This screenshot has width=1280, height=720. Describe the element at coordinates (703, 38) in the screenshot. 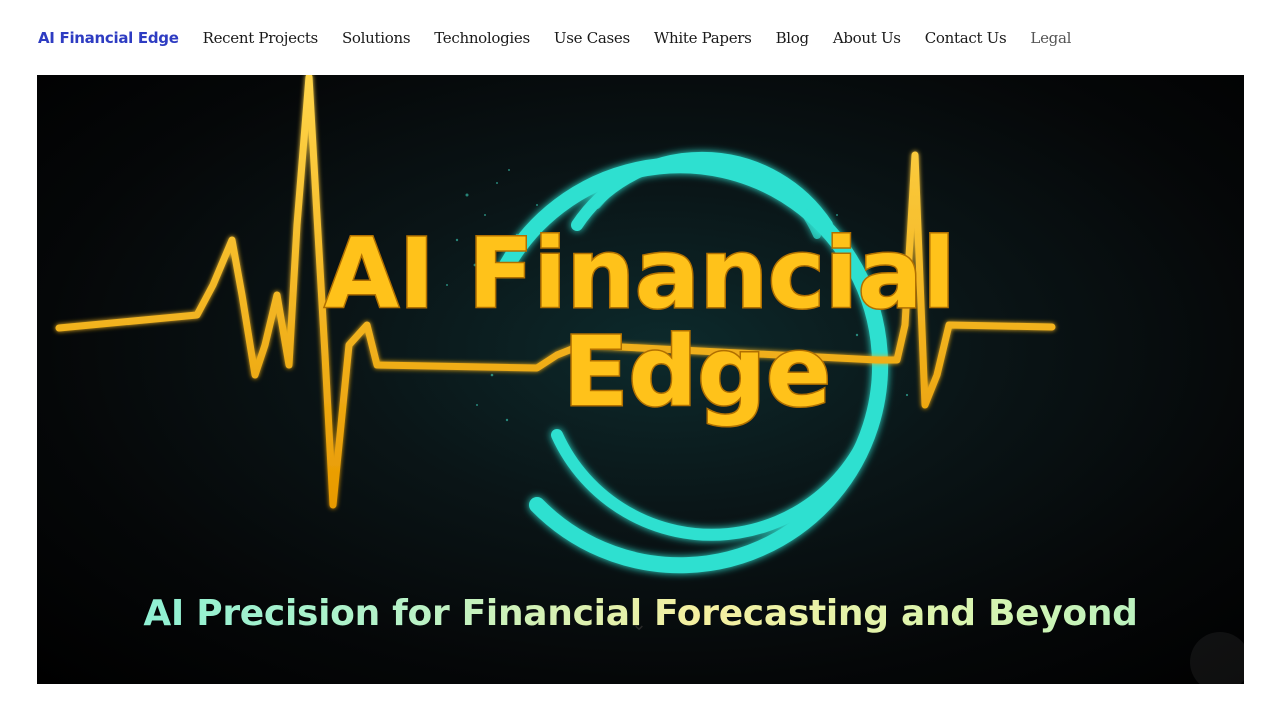

I see `nav-link-white-papers: White Papers` at that location.